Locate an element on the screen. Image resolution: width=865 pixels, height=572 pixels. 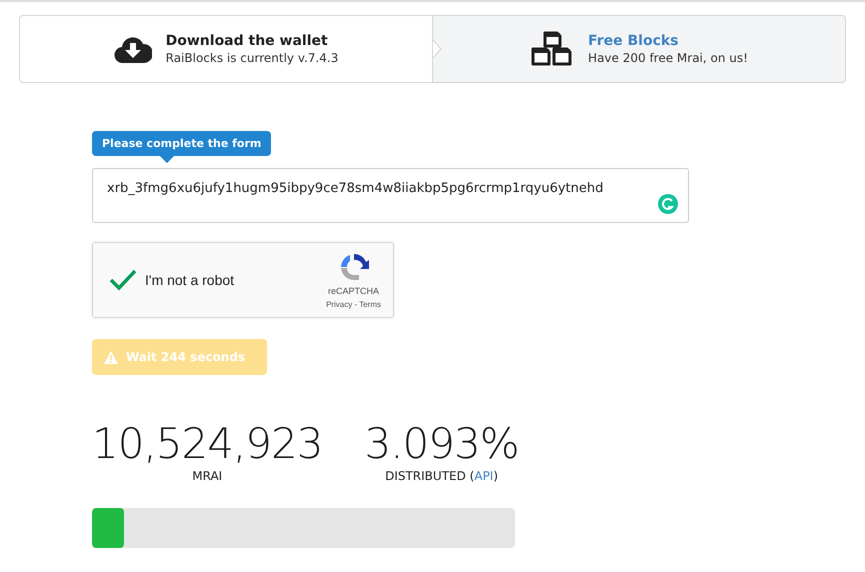
cubes-icon is located at coordinates (552, 49).